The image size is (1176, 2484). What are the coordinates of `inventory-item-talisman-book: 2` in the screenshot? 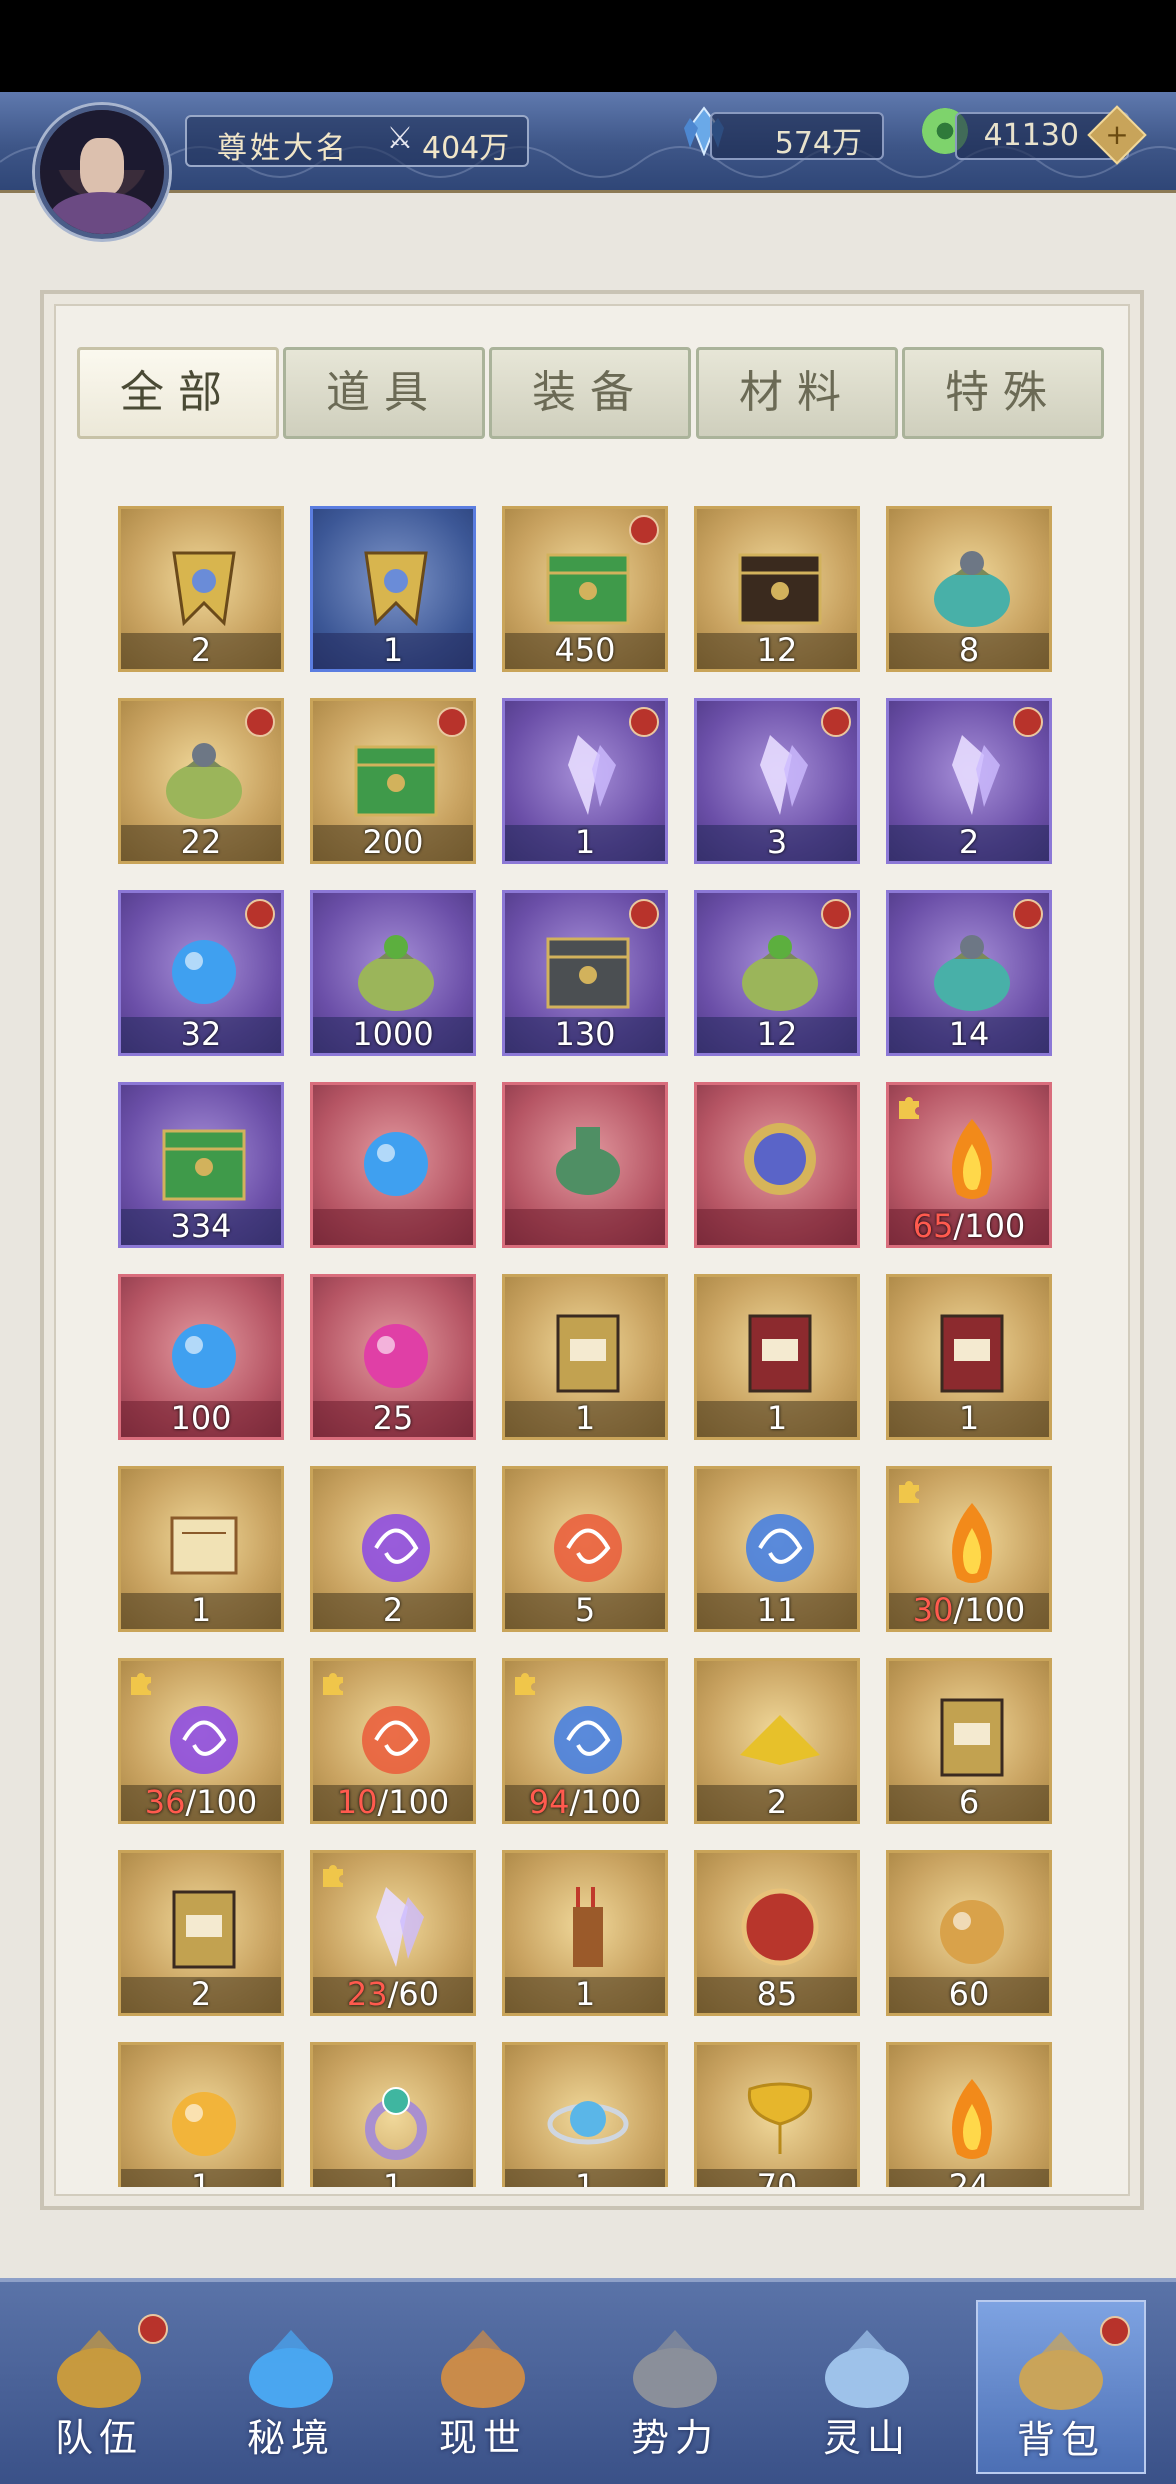 It's located at (201, 1933).